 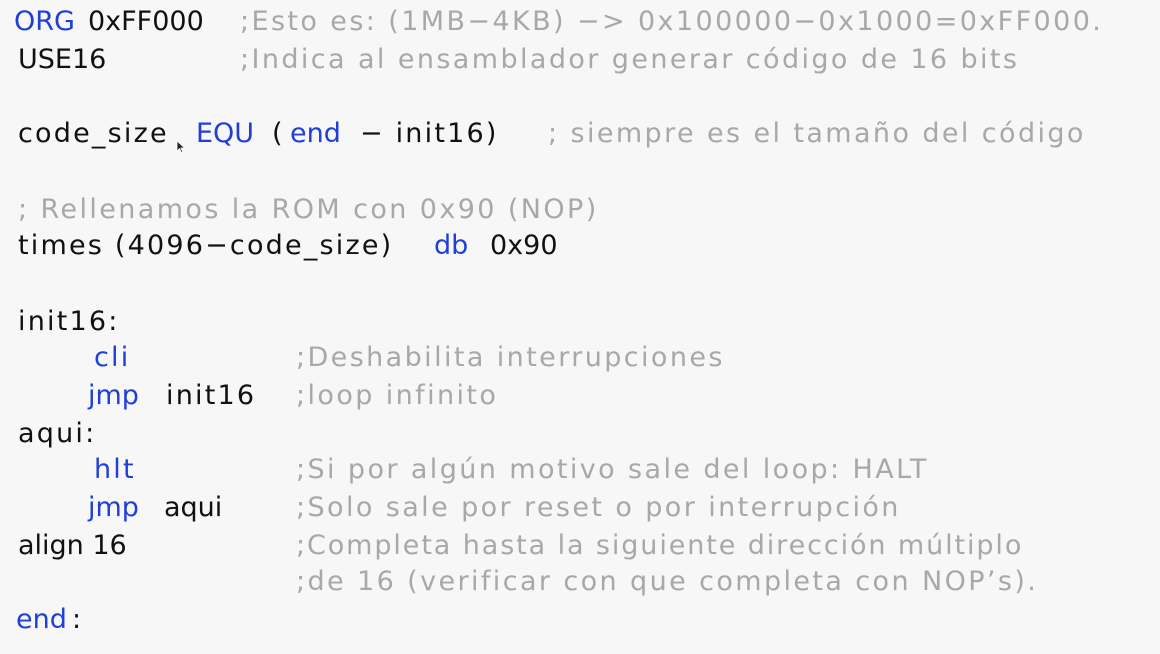 I want to click on keyword-end-ref: end, so click(x=315, y=133).